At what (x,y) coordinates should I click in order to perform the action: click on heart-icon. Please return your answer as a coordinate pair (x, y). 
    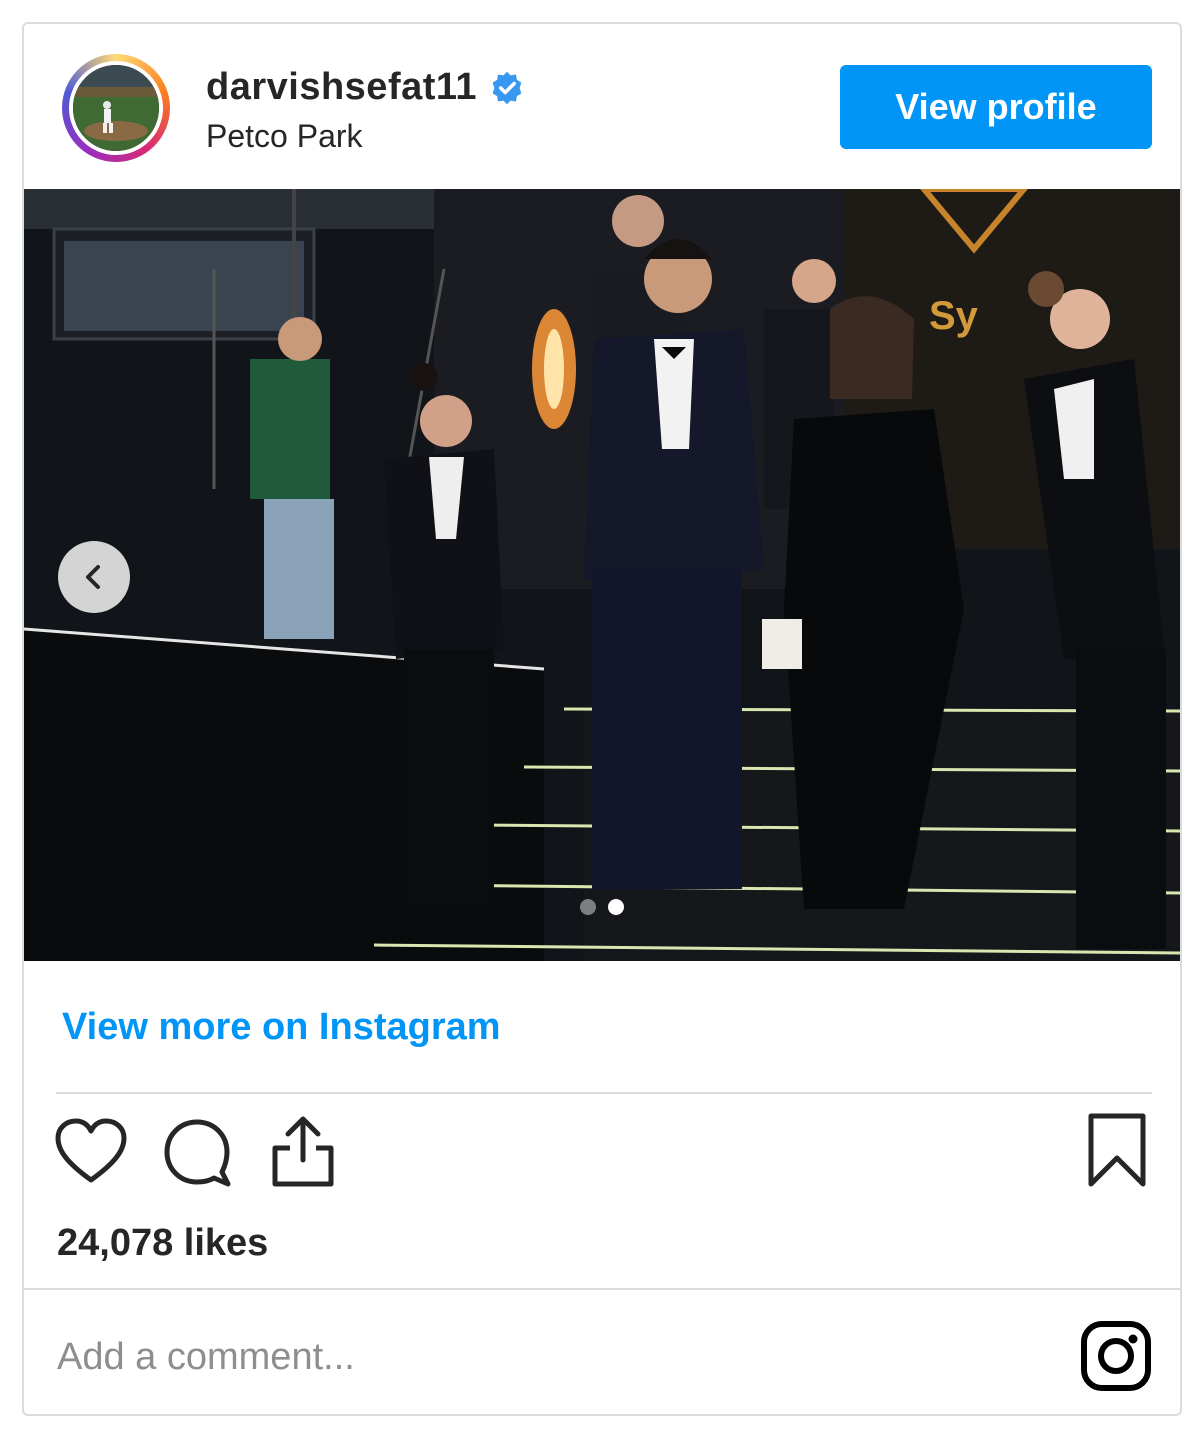
    Looking at the image, I should click on (91, 1151).